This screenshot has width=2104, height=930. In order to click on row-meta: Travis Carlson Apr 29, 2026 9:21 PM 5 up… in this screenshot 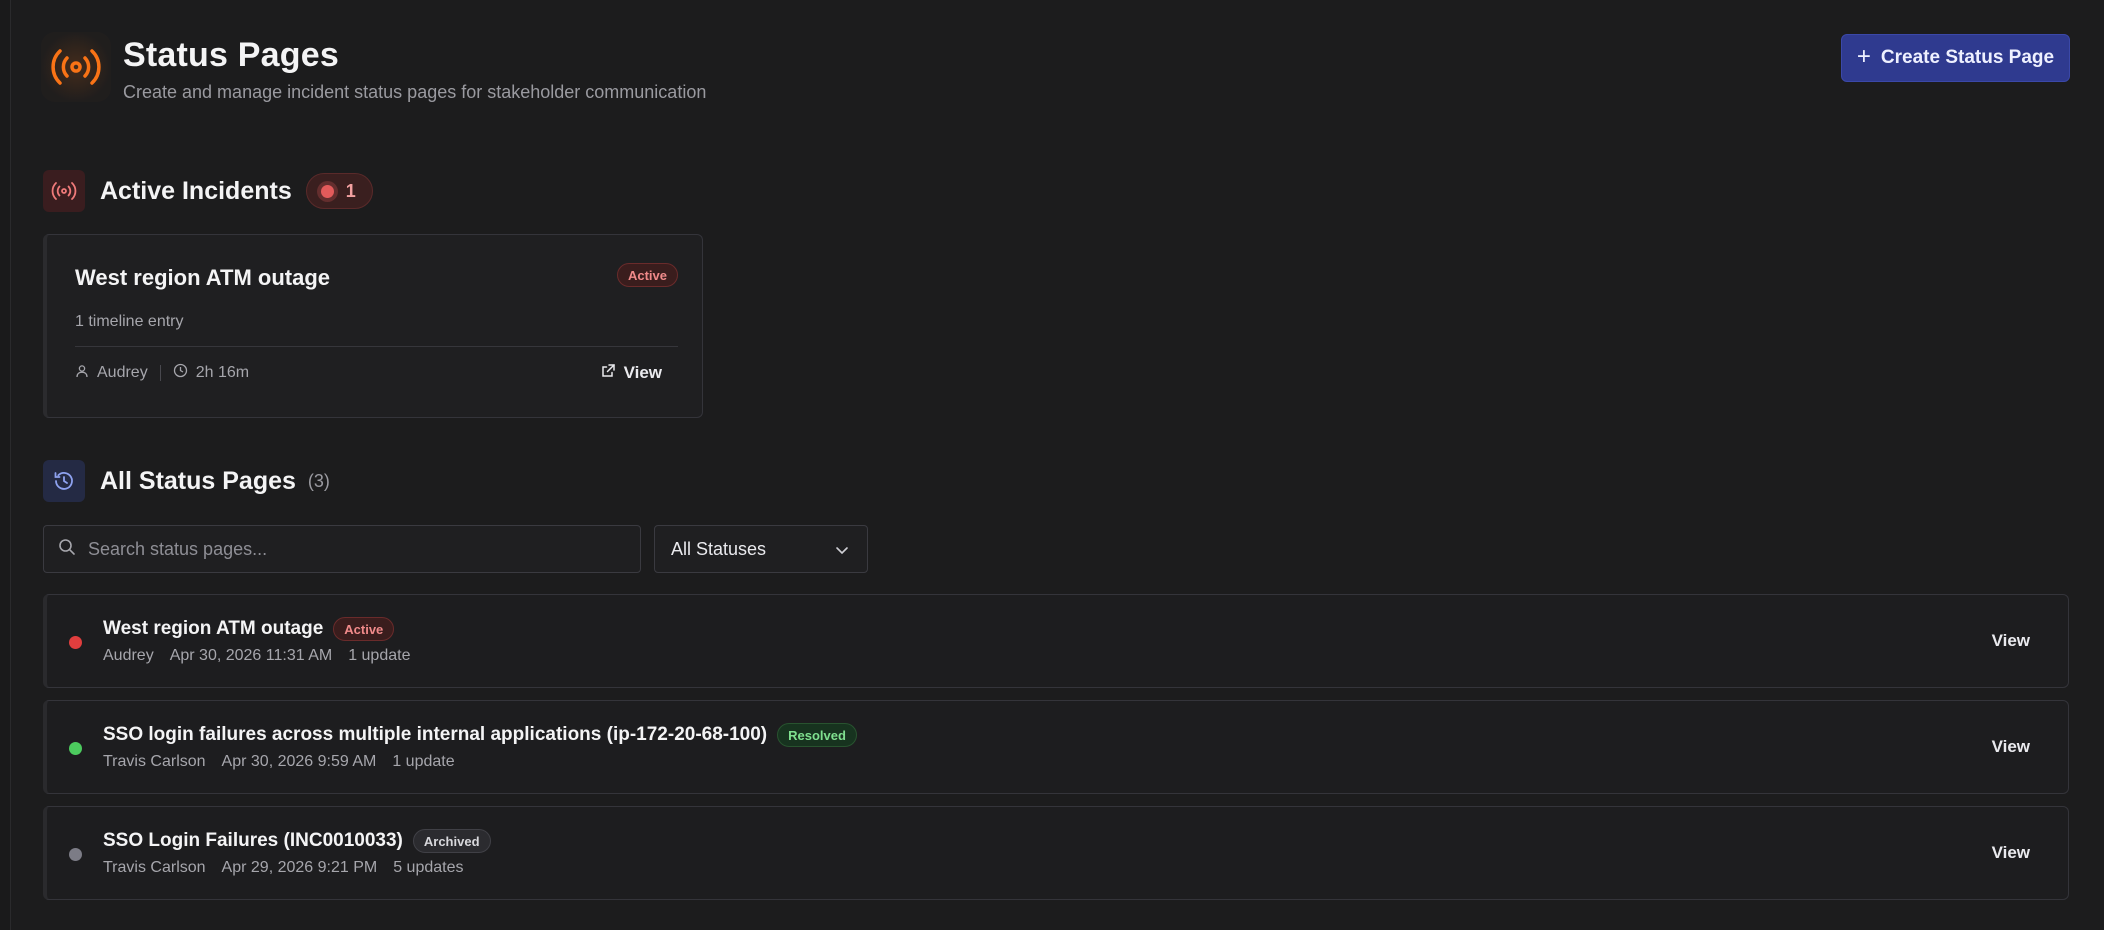, I will do `click(283, 868)`.